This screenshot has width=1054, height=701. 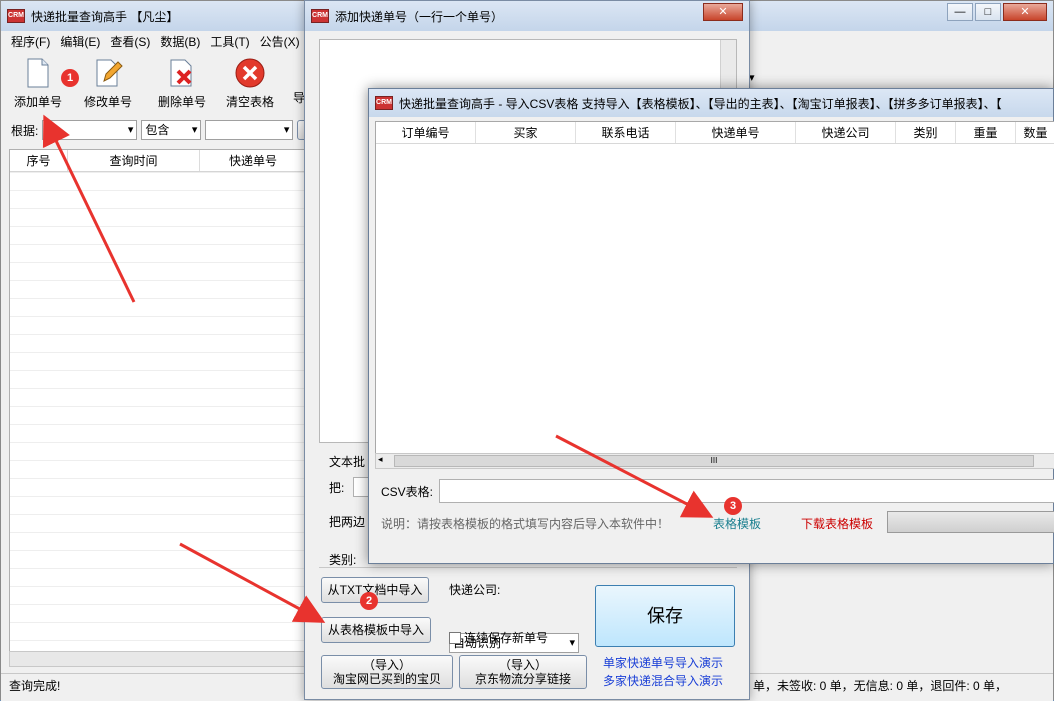 I want to click on step-marker-2: 2, so click(x=369, y=601).